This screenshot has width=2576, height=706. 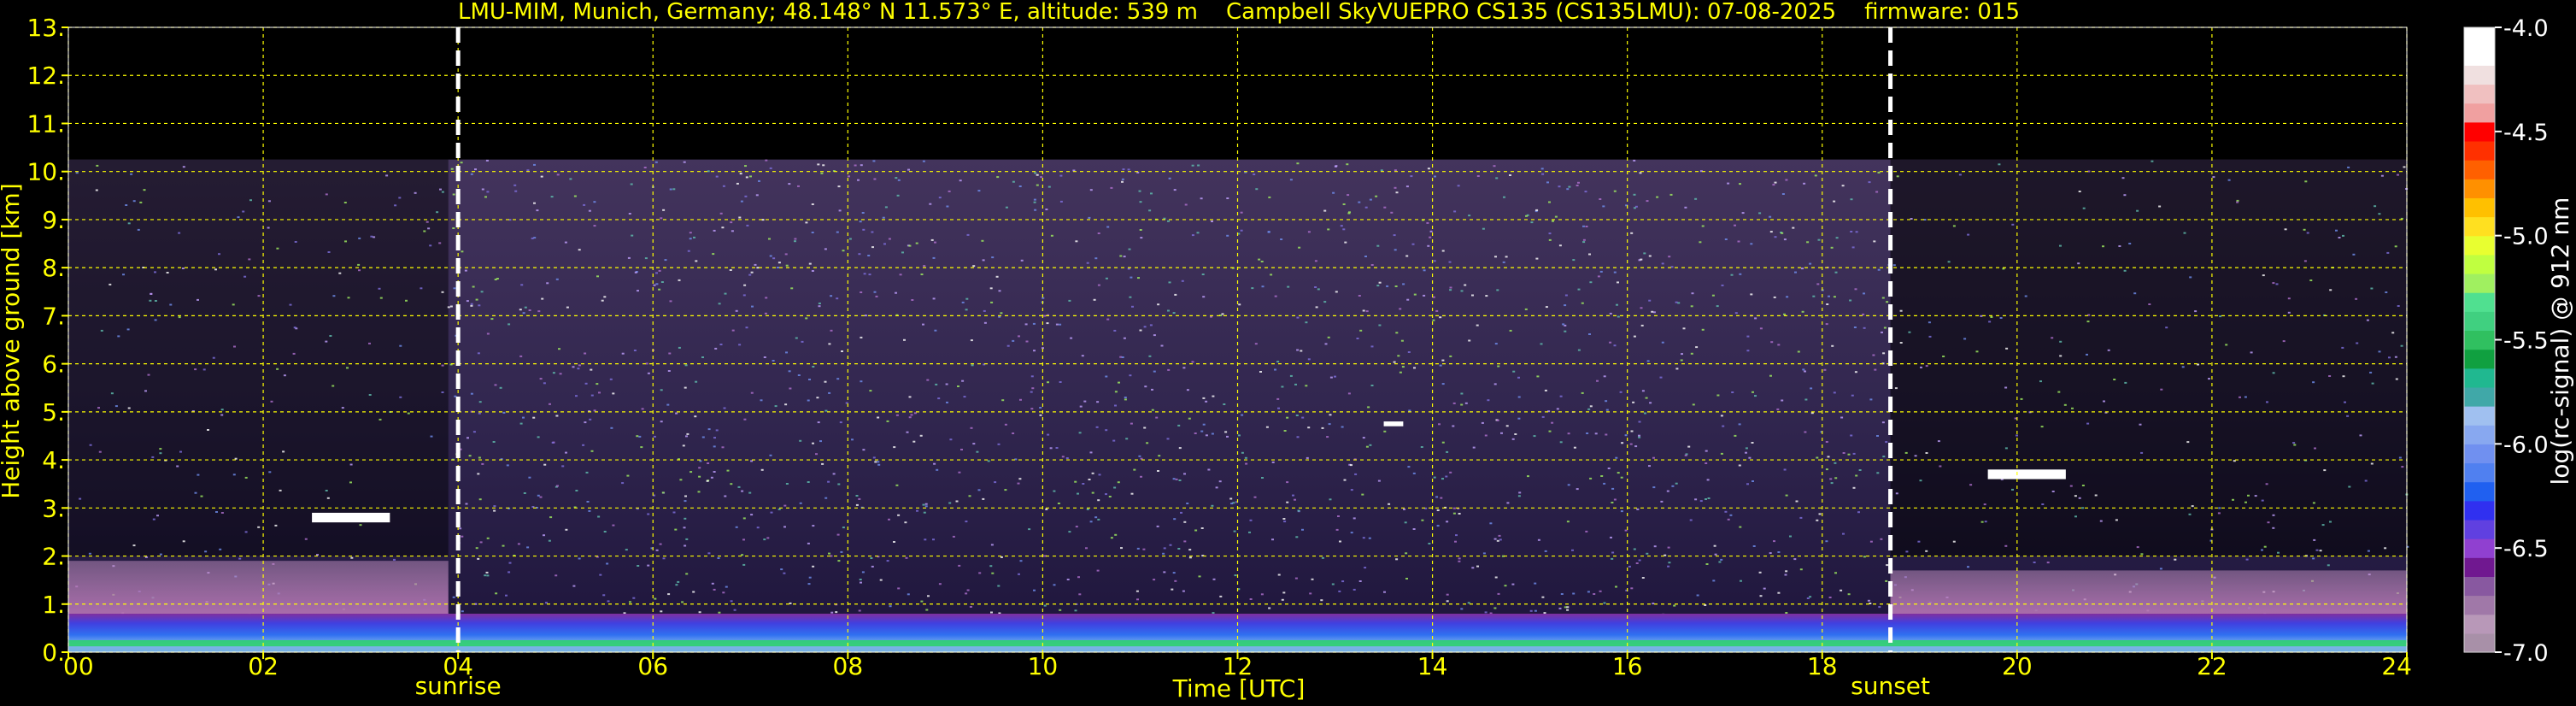 What do you see at coordinates (45, 76) in the screenshot?
I see `y-tick-label: 12.` at bounding box center [45, 76].